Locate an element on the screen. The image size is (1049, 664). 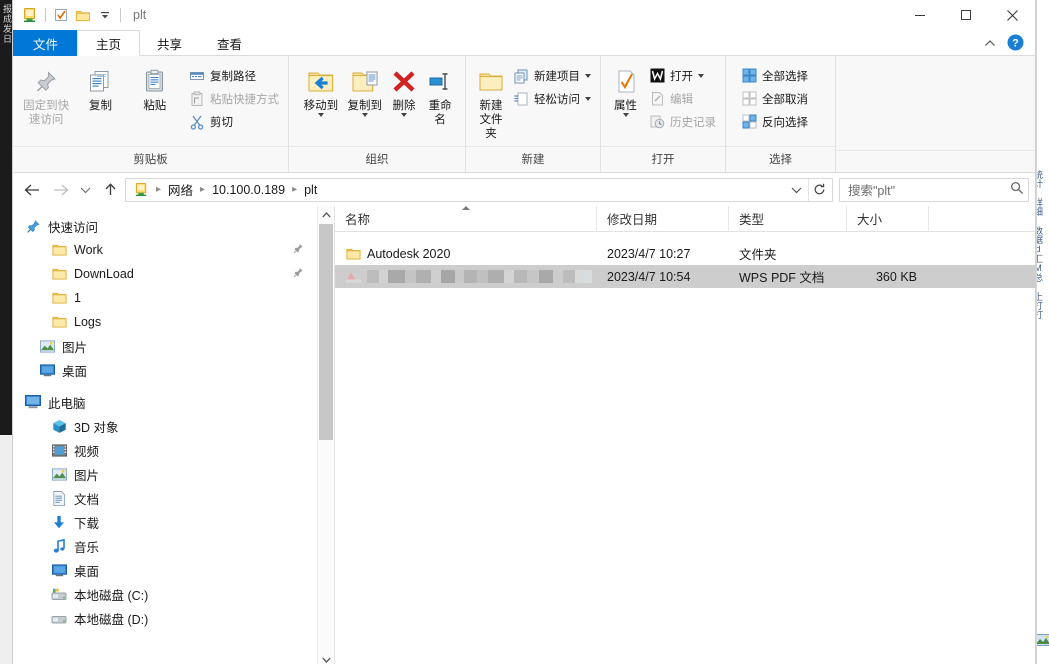
select-all-button: 全部选择 is located at coordinates (774, 75).